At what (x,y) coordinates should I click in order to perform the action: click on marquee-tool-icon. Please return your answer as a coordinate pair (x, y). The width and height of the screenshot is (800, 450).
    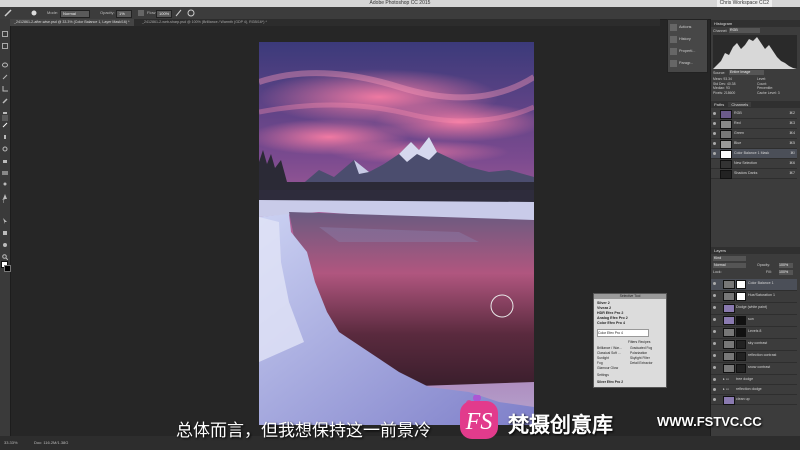
    Looking at the image, I should click on (5, 46).